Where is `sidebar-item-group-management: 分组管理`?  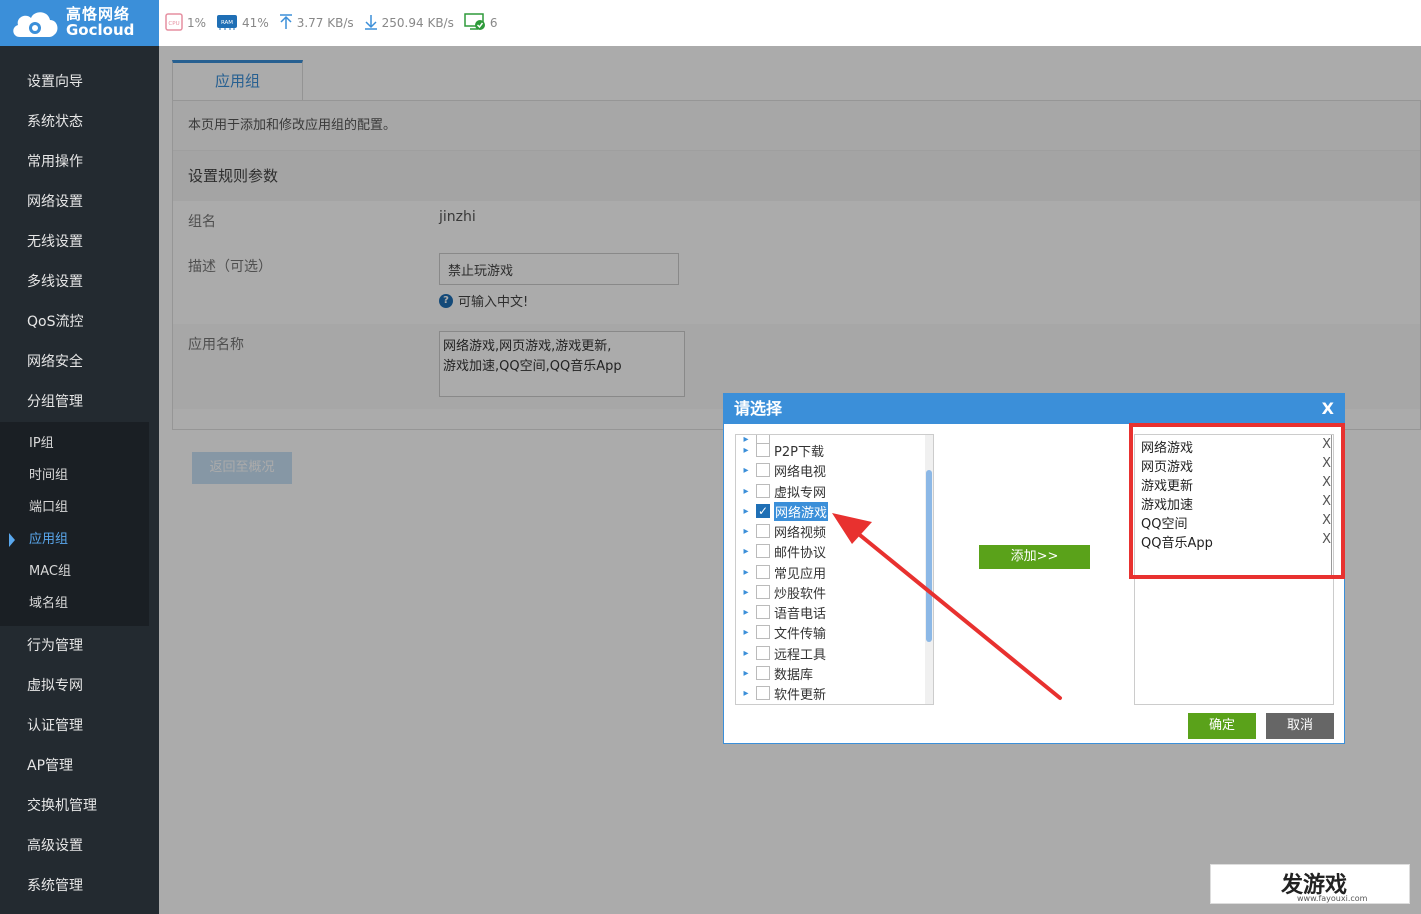
sidebar-item-group-management: 分组管理 is located at coordinates (79, 402).